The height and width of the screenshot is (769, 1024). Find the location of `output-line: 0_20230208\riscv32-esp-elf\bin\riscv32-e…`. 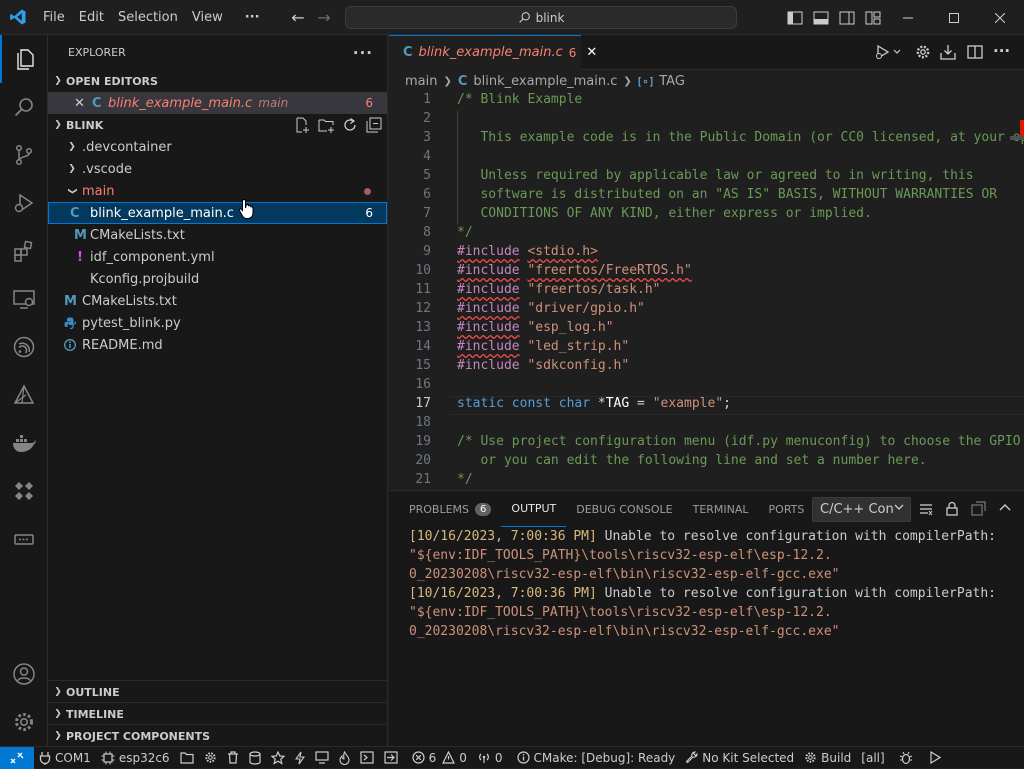

output-line: 0_20230208\riscv32-esp-elf\bin\riscv32-e… is located at coordinates (624, 574).